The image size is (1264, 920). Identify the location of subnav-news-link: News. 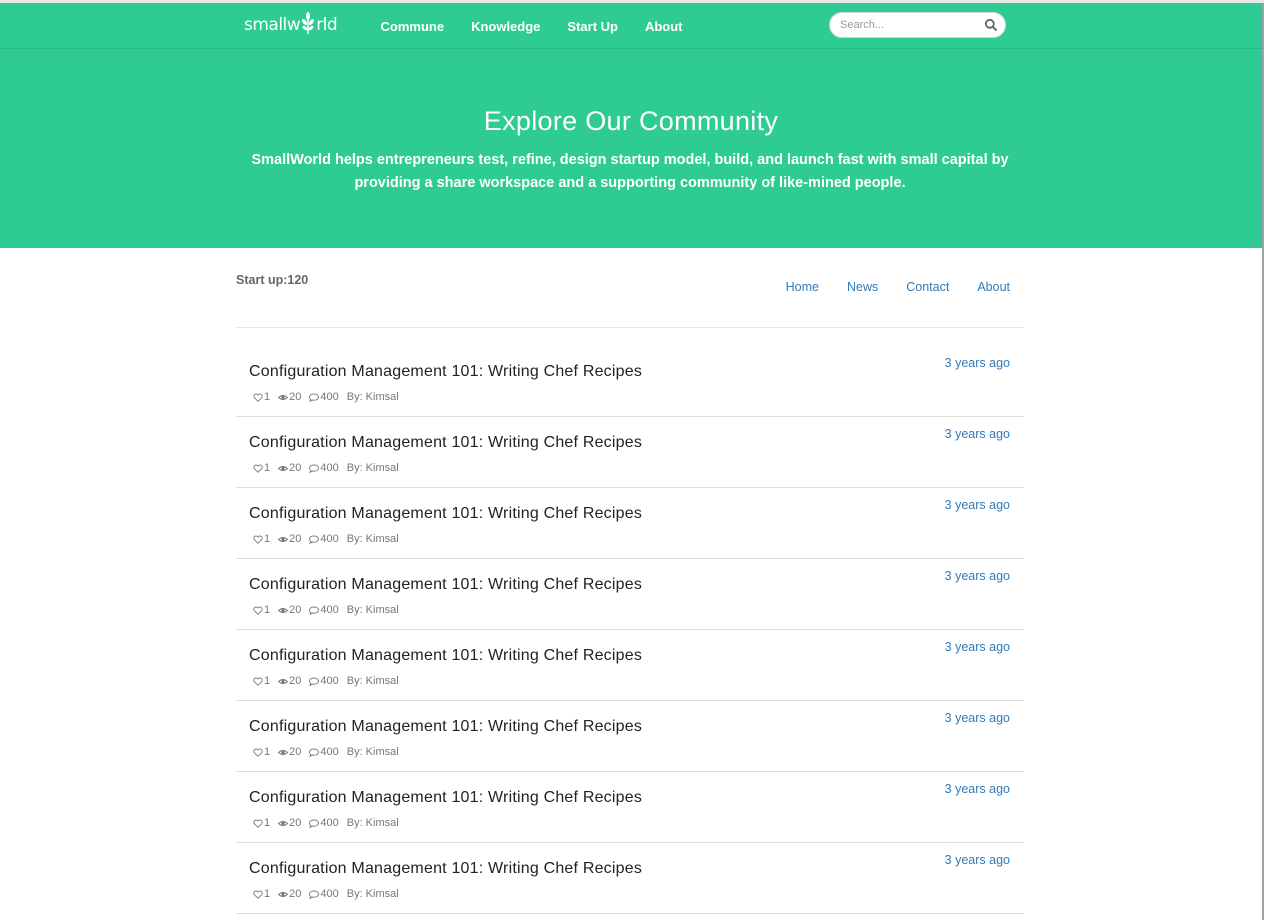
(862, 287).